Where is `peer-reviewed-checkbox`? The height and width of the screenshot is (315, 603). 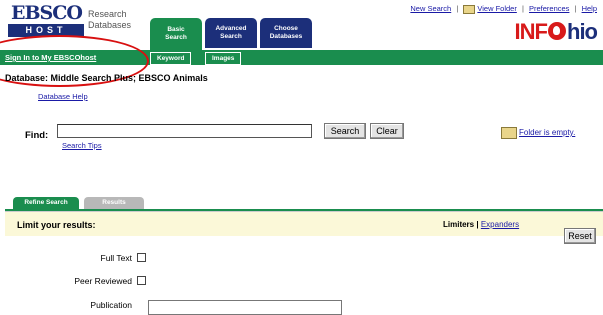
peer-reviewed-checkbox is located at coordinates (141, 280).